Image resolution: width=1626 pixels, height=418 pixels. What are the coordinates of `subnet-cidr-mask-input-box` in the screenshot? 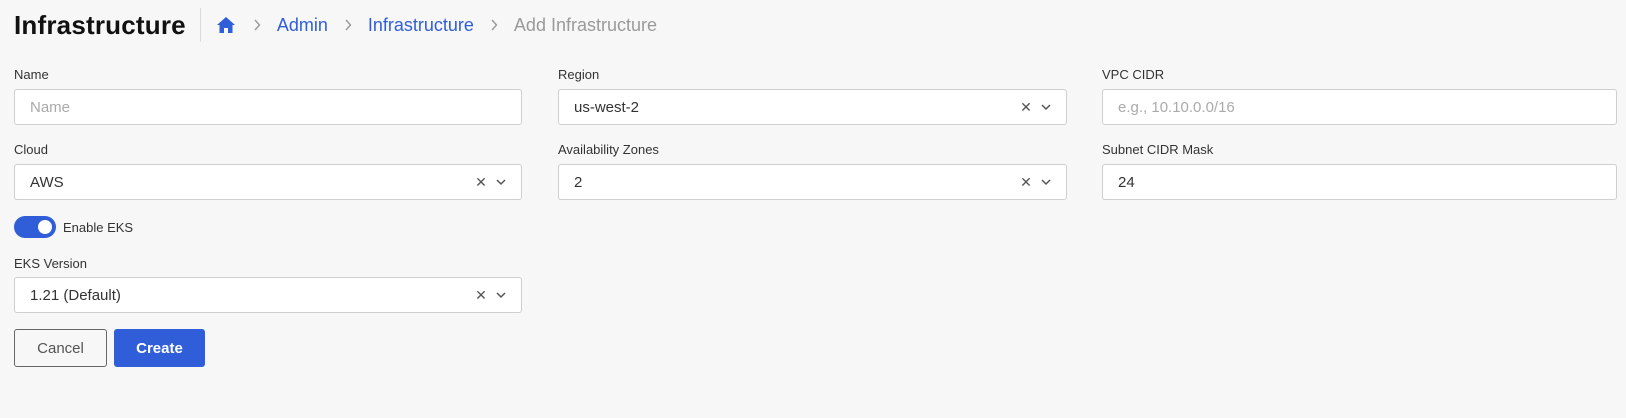 It's located at (1359, 182).